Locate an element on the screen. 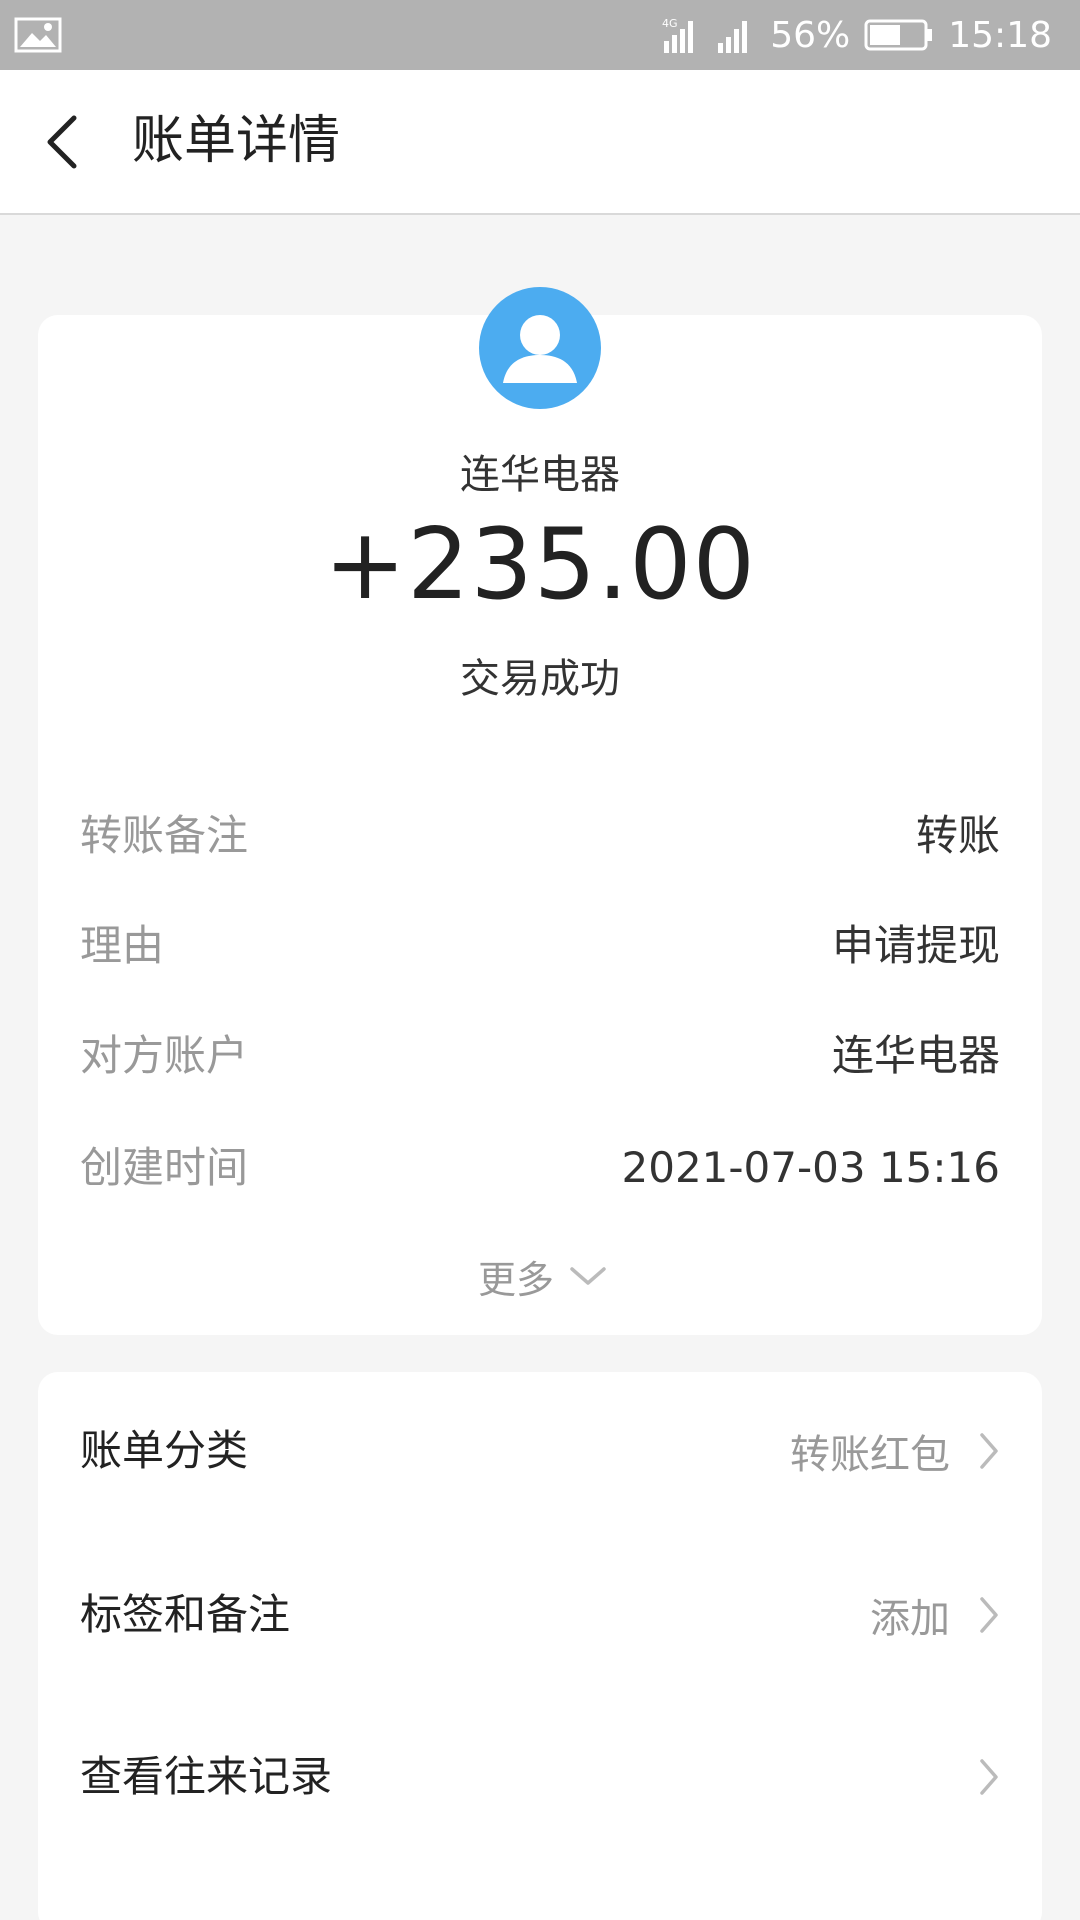  detail-row-remark: 转账备注 转账 is located at coordinates (540, 836).